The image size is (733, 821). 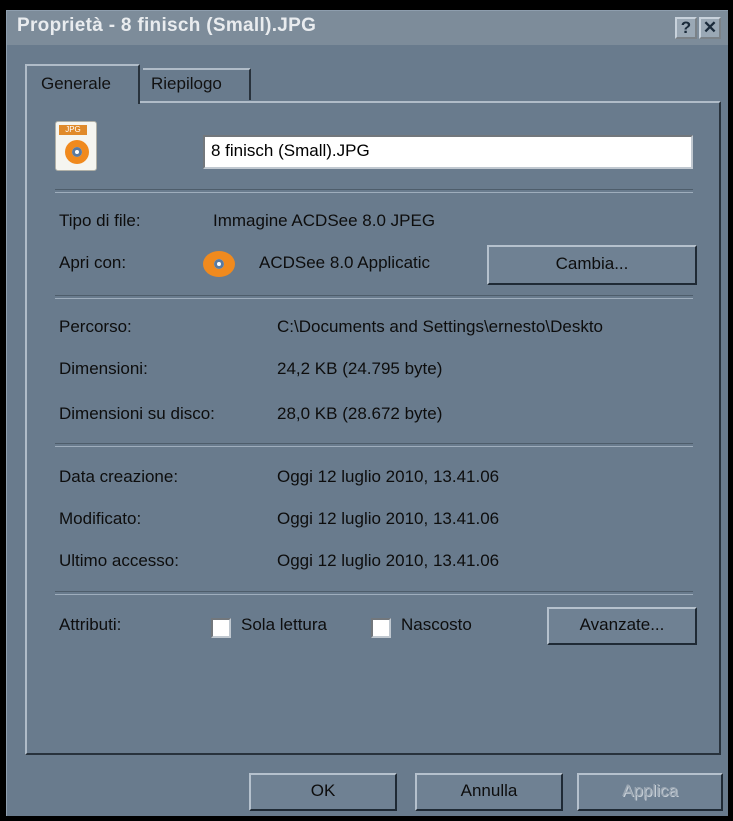 What do you see at coordinates (95, 326) in the screenshot?
I see `path-label: Percorso:` at bounding box center [95, 326].